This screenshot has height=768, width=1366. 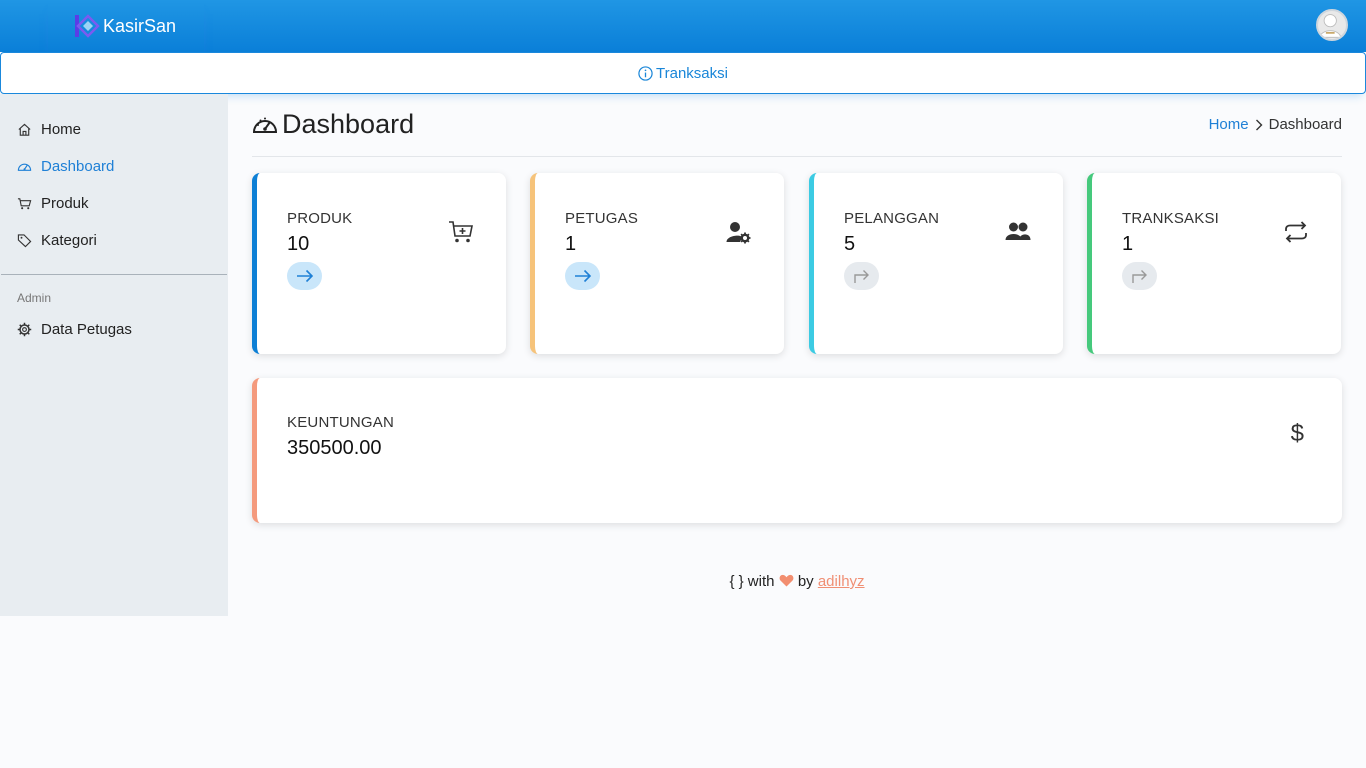 I want to click on top-navbar: KasirSan, so click(x=683, y=26).